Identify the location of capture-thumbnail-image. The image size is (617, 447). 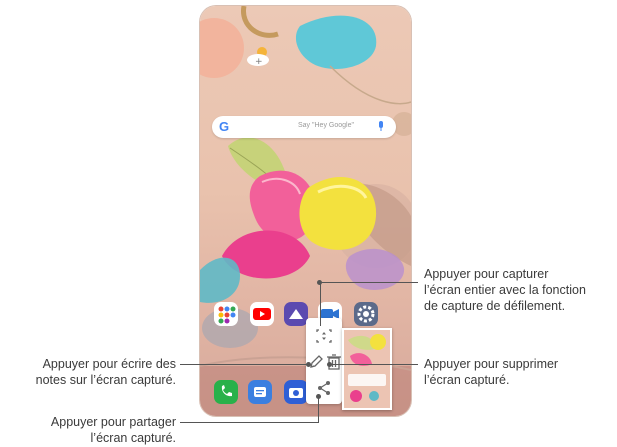
(367, 369).